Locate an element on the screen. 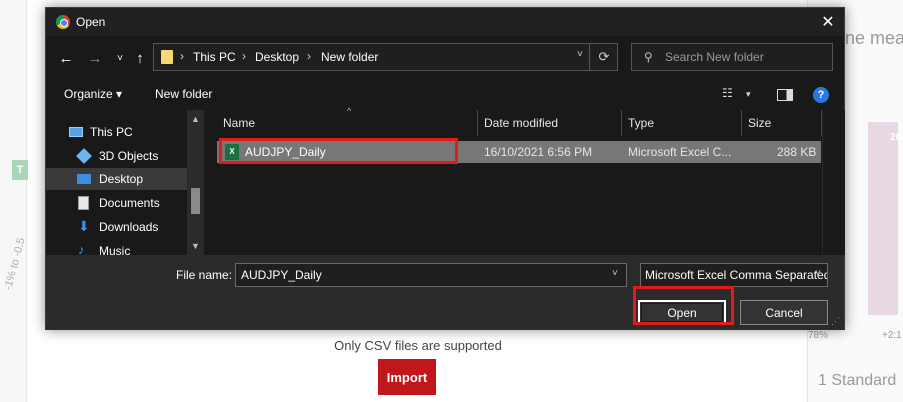 The image size is (903, 402). column-header-date: Date modified is located at coordinates (550, 123).